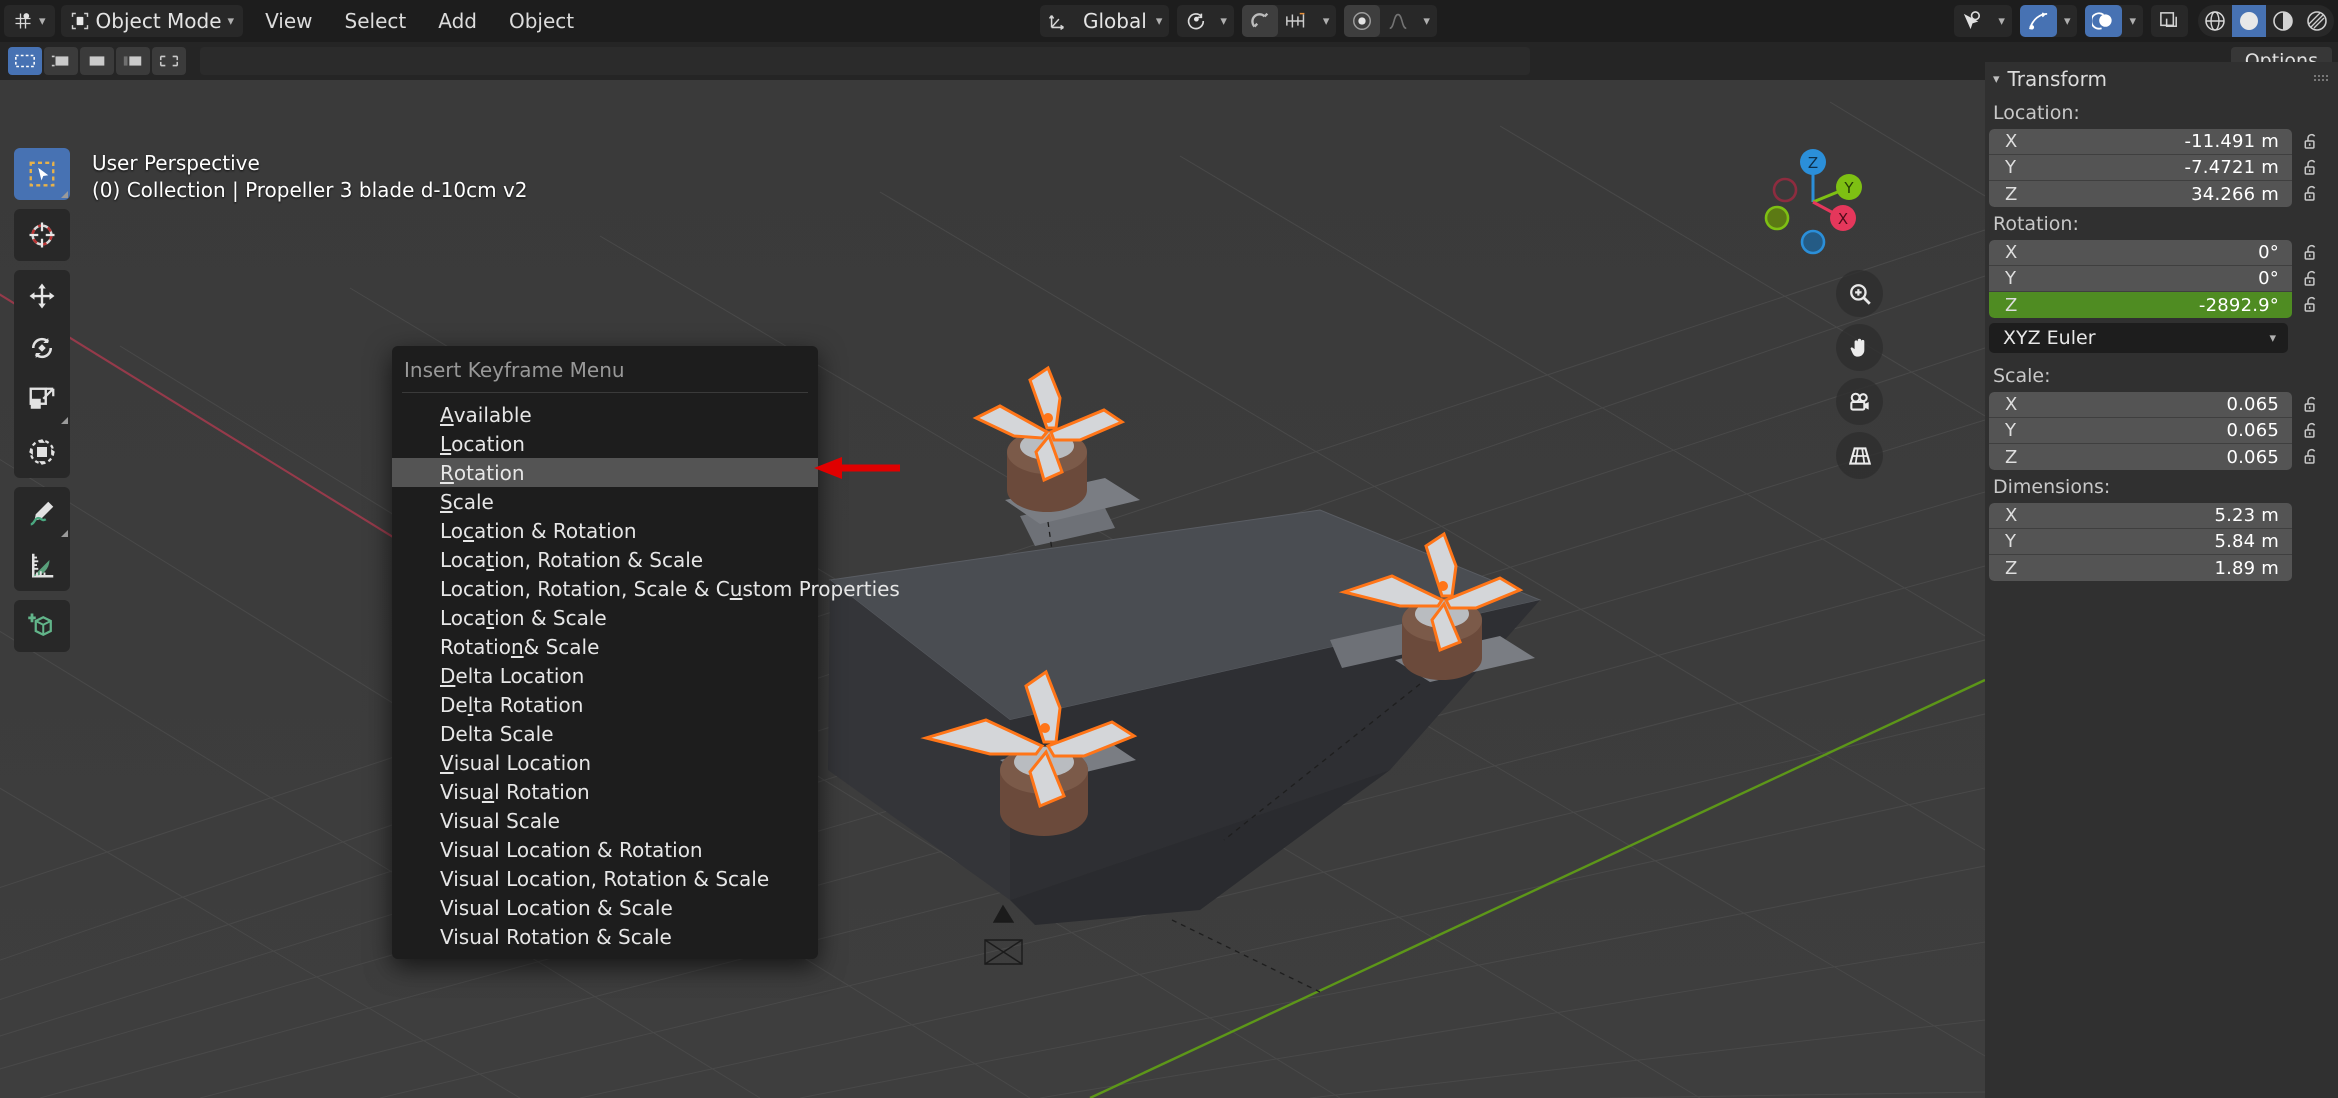 This screenshot has width=2338, height=1098. I want to click on scale-y-field: Y 0.065, so click(2140, 431).